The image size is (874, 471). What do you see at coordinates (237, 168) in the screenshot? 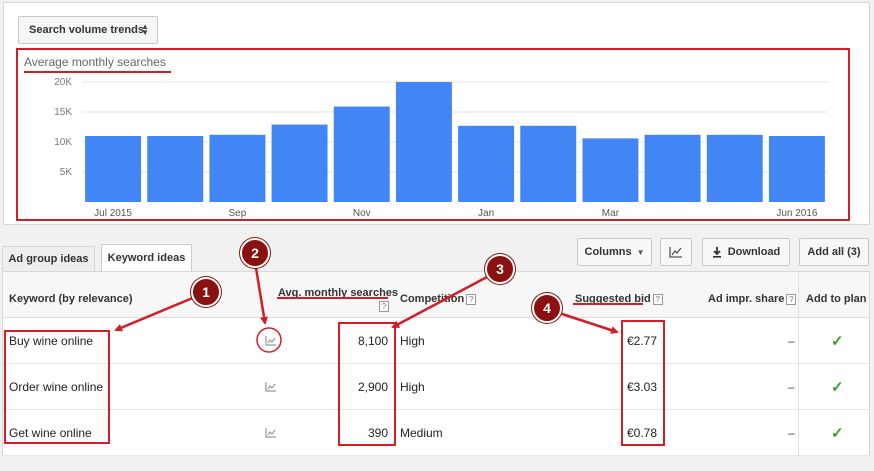
I see `bar-sep` at bounding box center [237, 168].